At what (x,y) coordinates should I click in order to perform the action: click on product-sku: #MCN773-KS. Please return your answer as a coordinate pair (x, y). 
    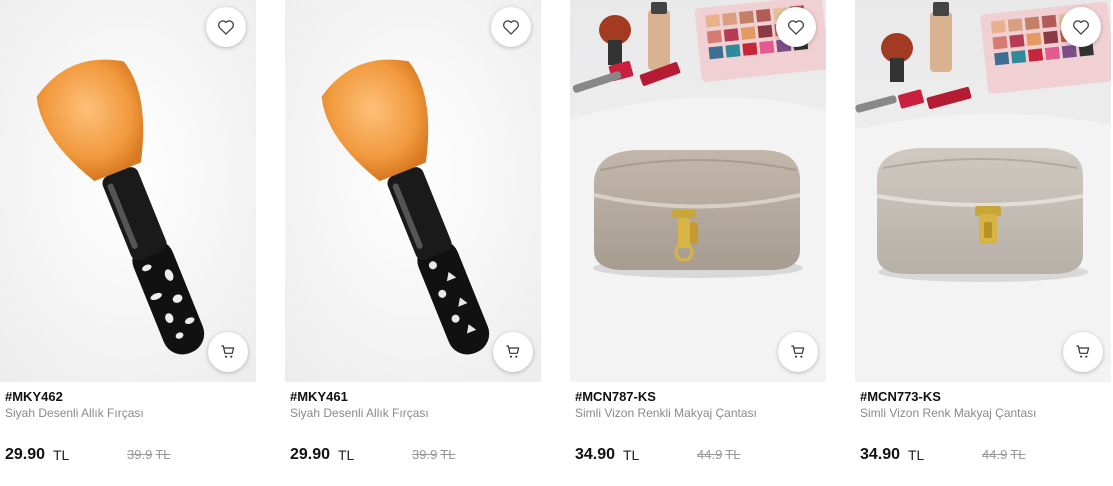
    Looking at the image, I should click on (900, 396).